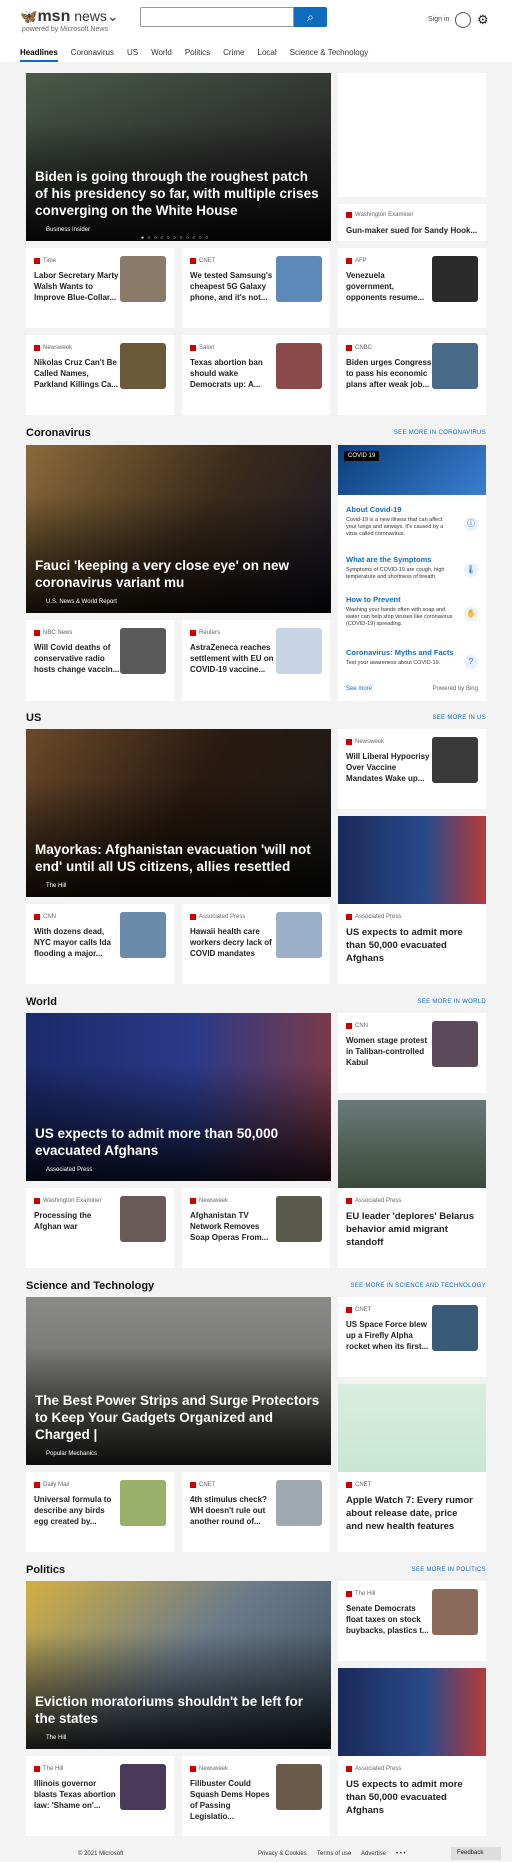 The width and height of the screenshot is (512, 1862). Describe the element at coordinates (46, 1570) in the screenshot. I see `section-title-politics: Politics` at that location.